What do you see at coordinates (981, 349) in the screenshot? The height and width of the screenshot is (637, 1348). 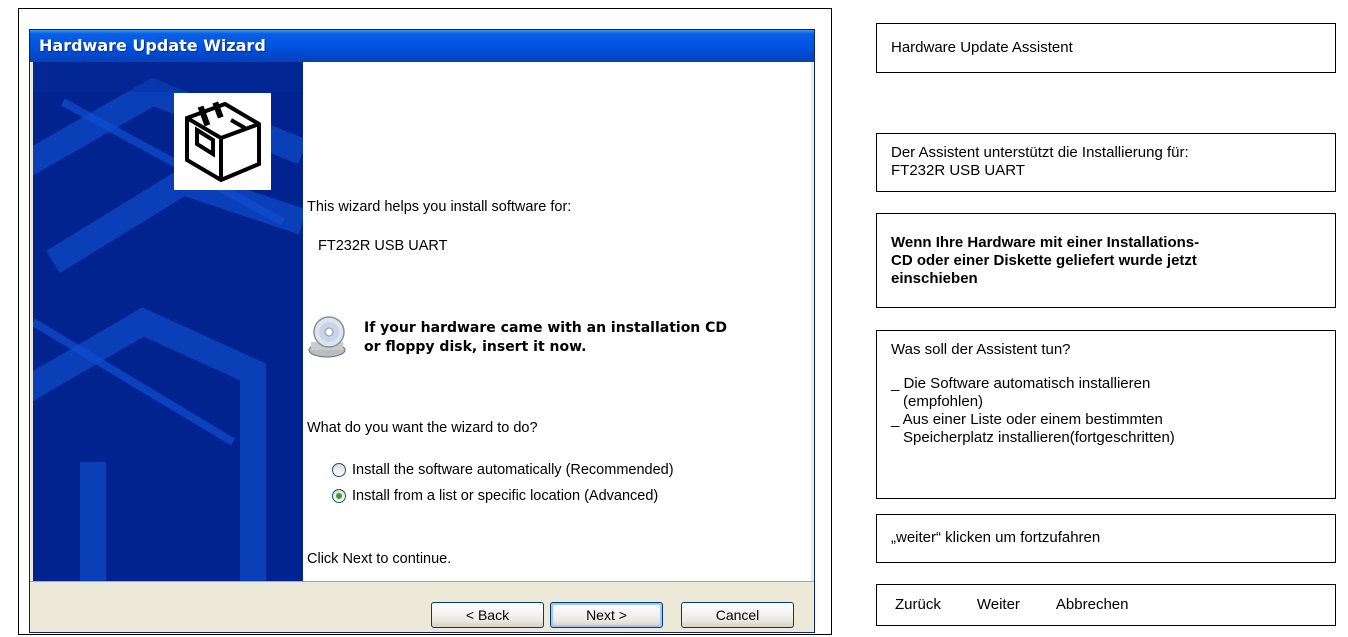 I see `translation-question: Was soll der Assistent tun?` at bounding box center [981, 349].